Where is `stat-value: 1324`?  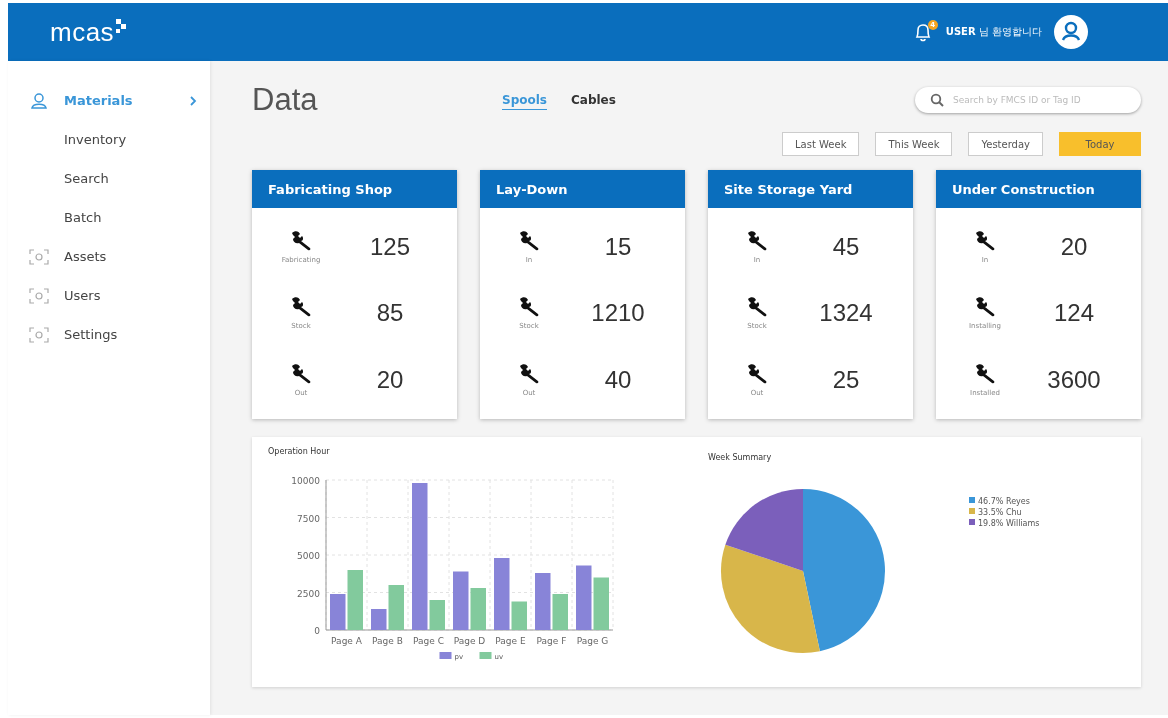
stat-value: 1324 is located at coordinates (846, 313).